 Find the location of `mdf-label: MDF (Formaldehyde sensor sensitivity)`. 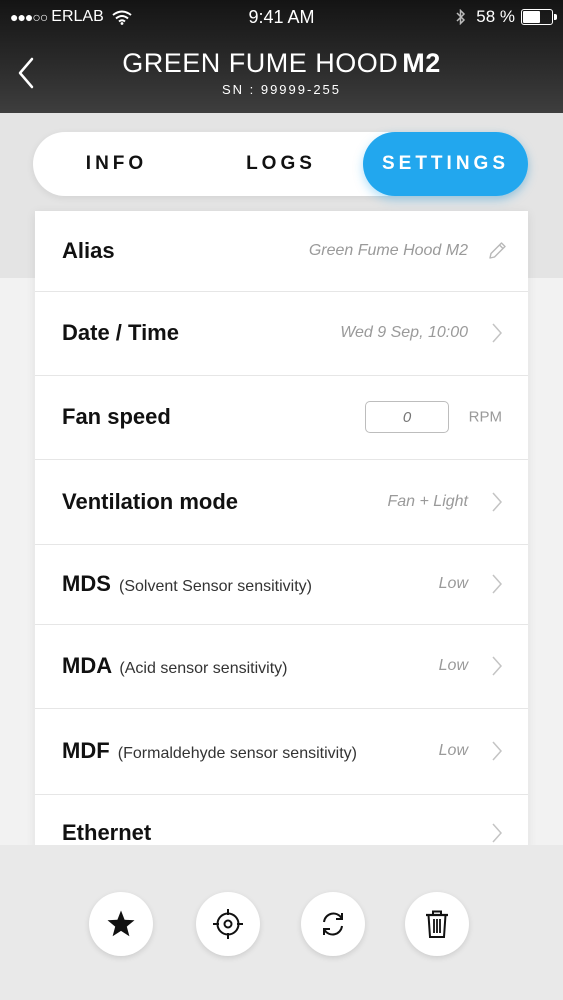

mdf-label: MDF (Formaldehyde sensor sensitivity) is located at coordinates (209, 751).